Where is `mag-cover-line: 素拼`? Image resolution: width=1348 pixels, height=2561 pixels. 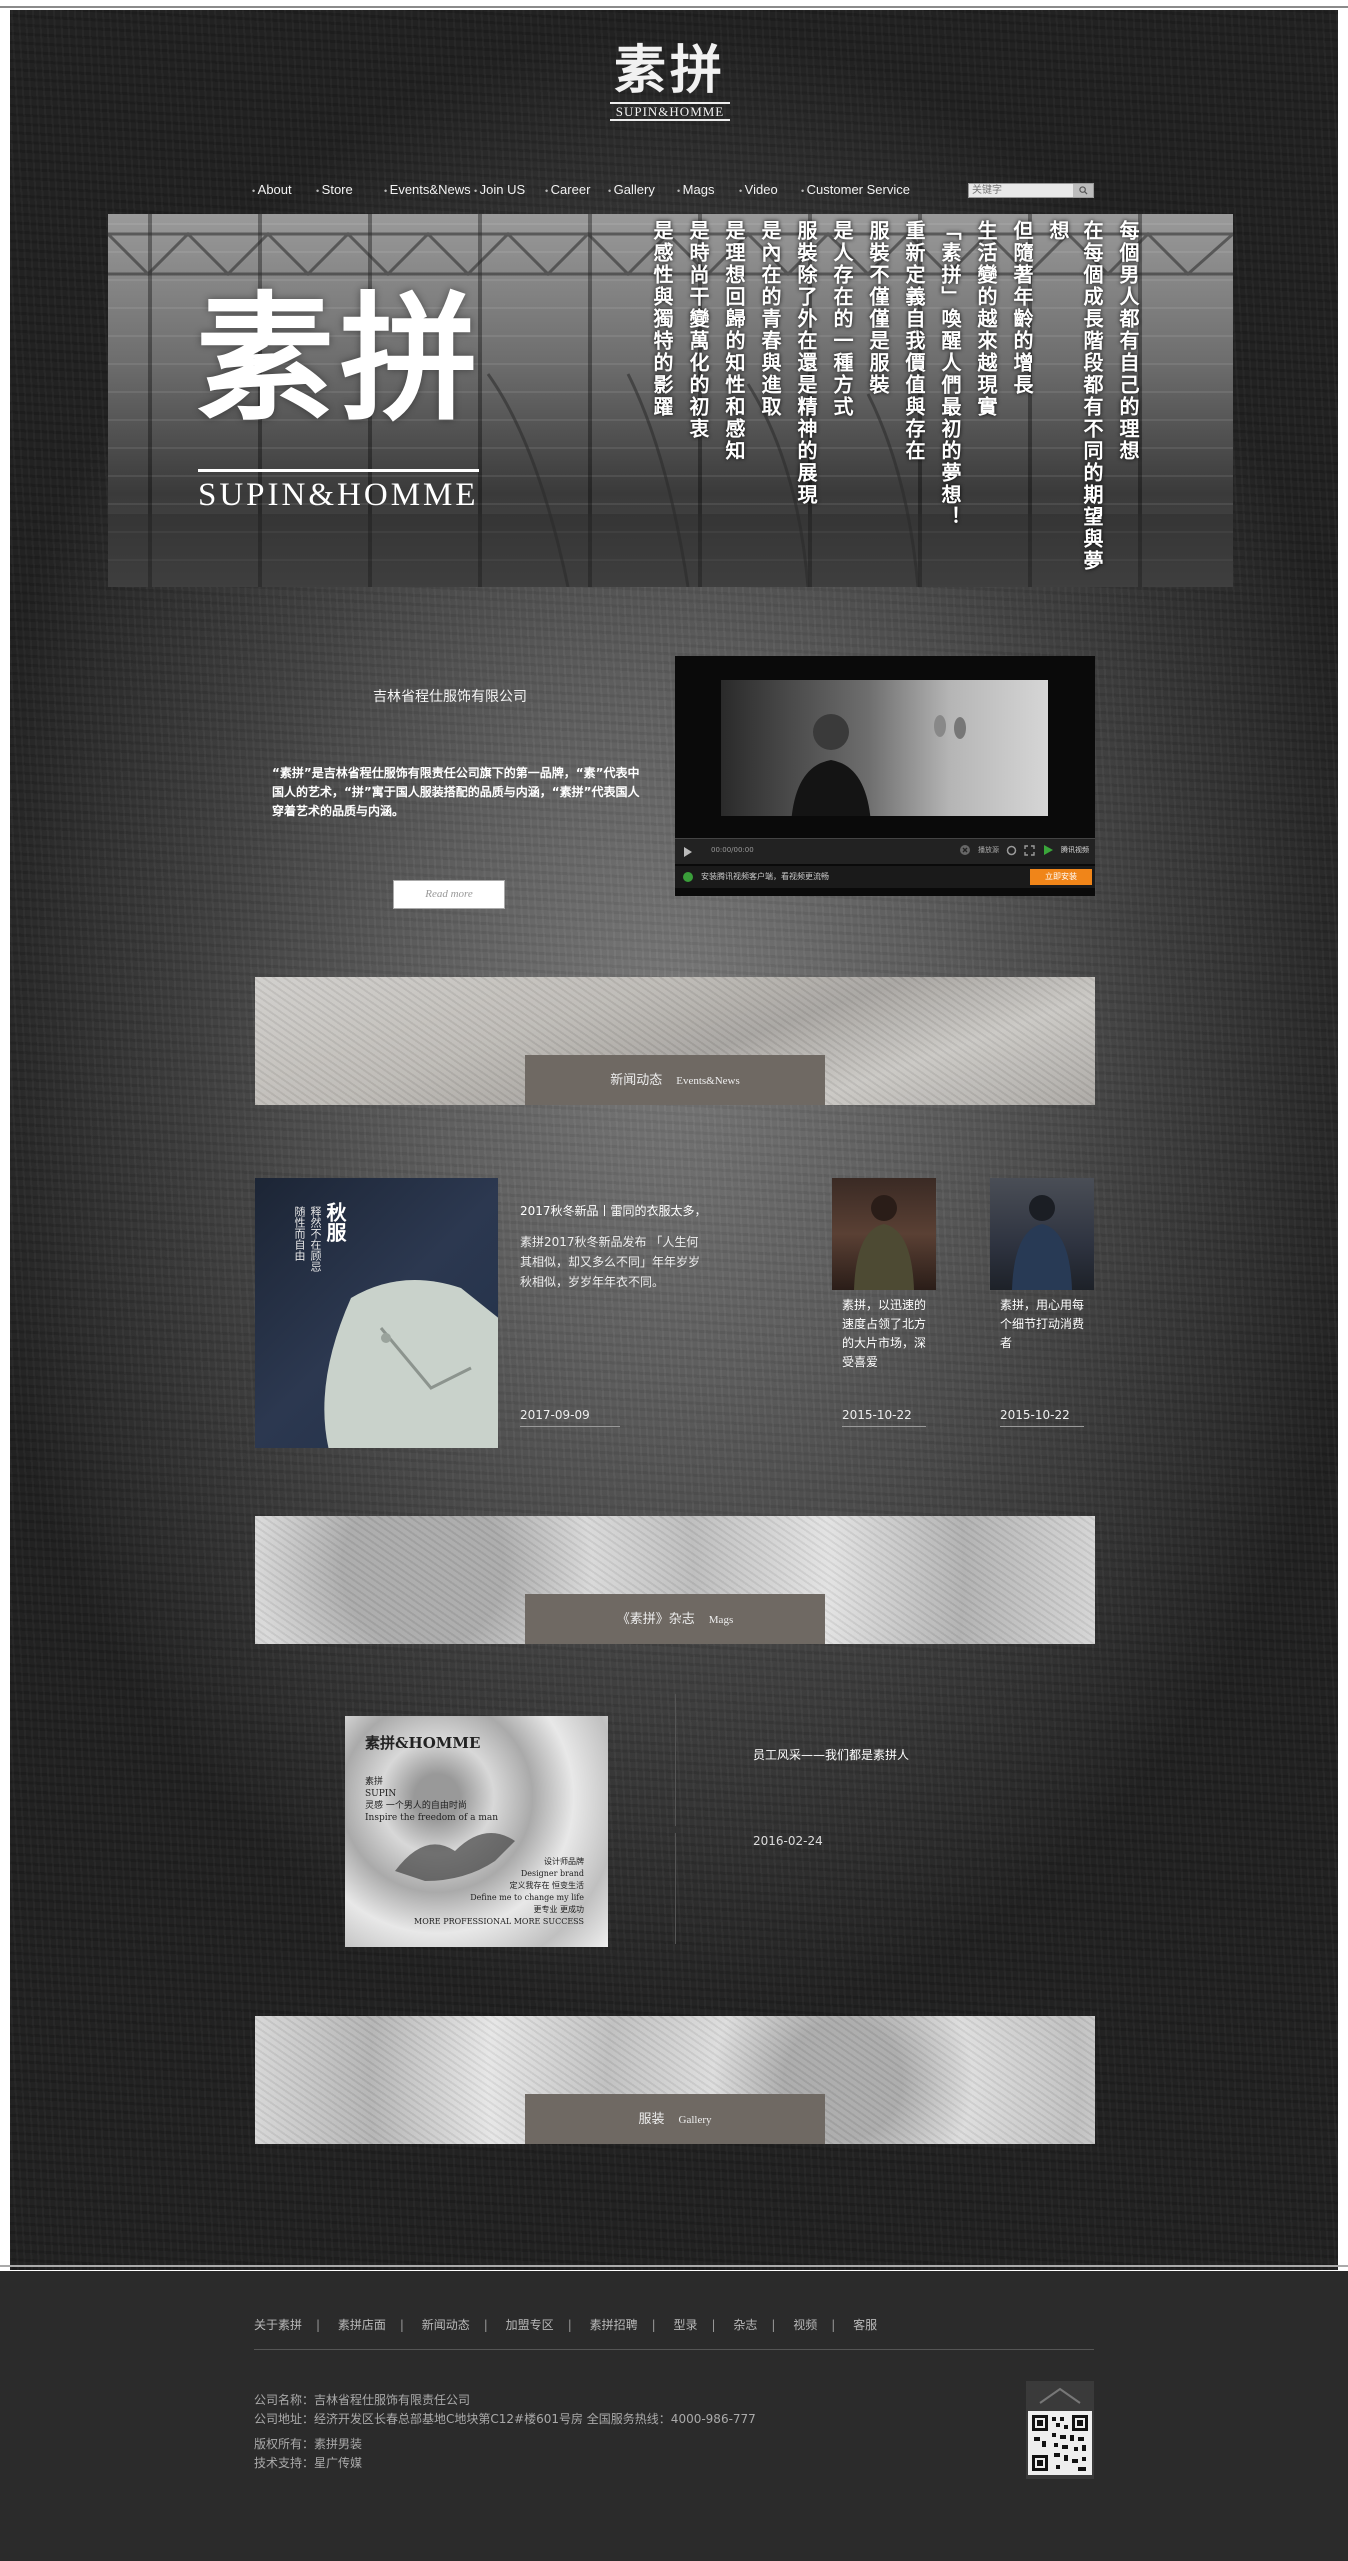
mag-cover-line: 素拼 is located at coordinates (374, 1782).